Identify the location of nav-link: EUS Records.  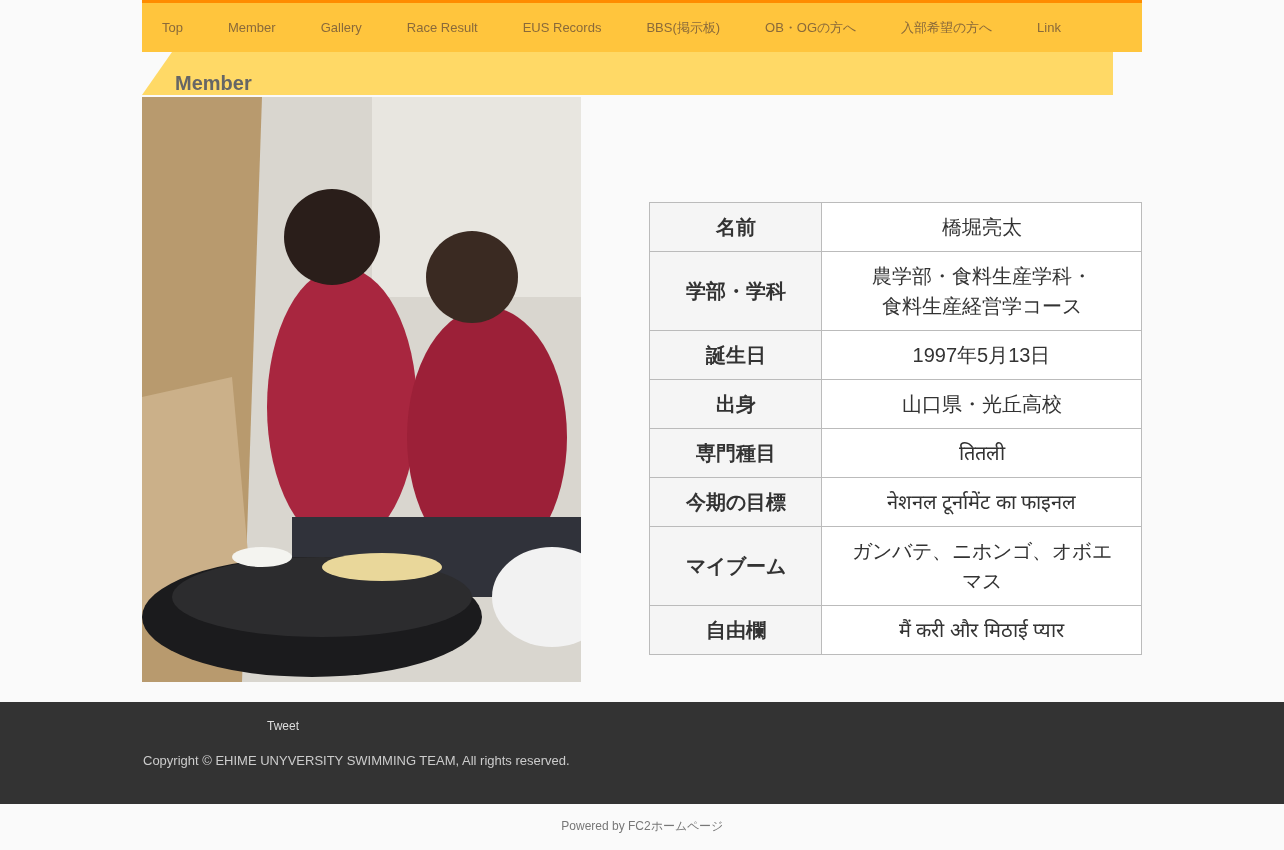
(562, 27).